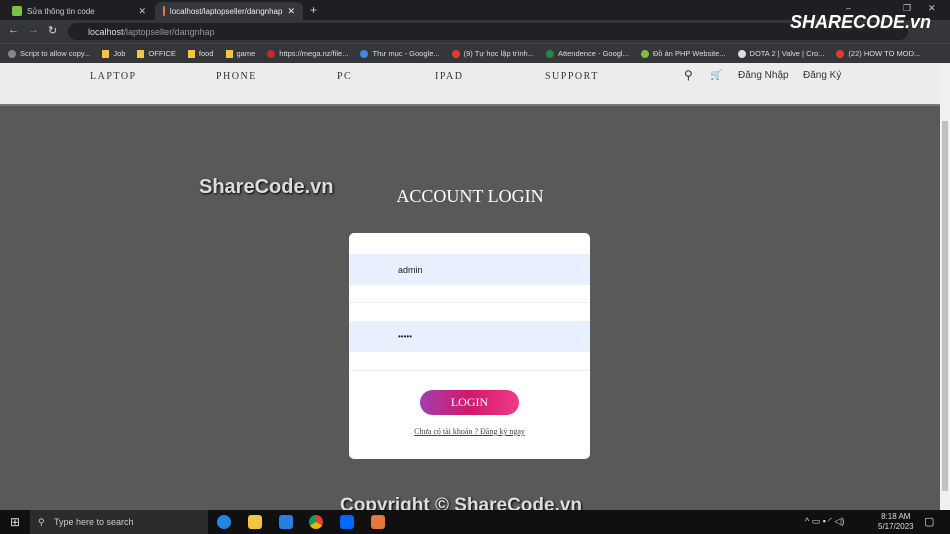  Describe the element at coordinates (313, 10) in the screenshot. I see `new-tab-icon: +` at that location.